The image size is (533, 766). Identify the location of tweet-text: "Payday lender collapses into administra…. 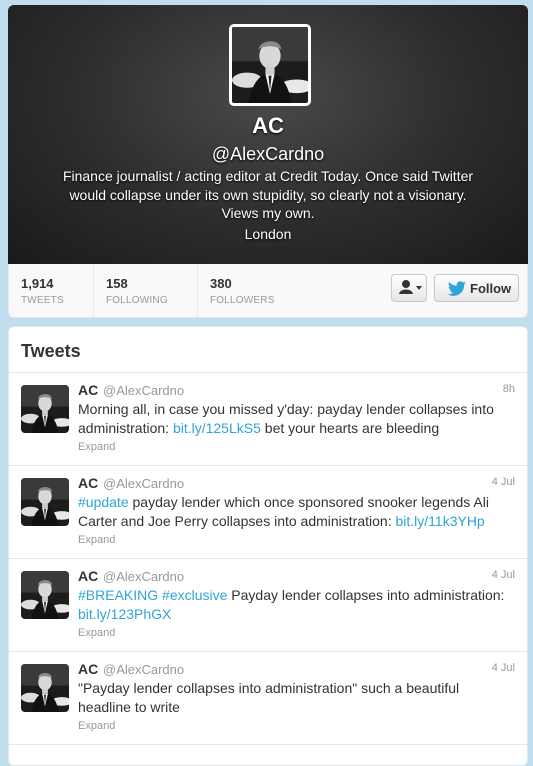
(297, 697).